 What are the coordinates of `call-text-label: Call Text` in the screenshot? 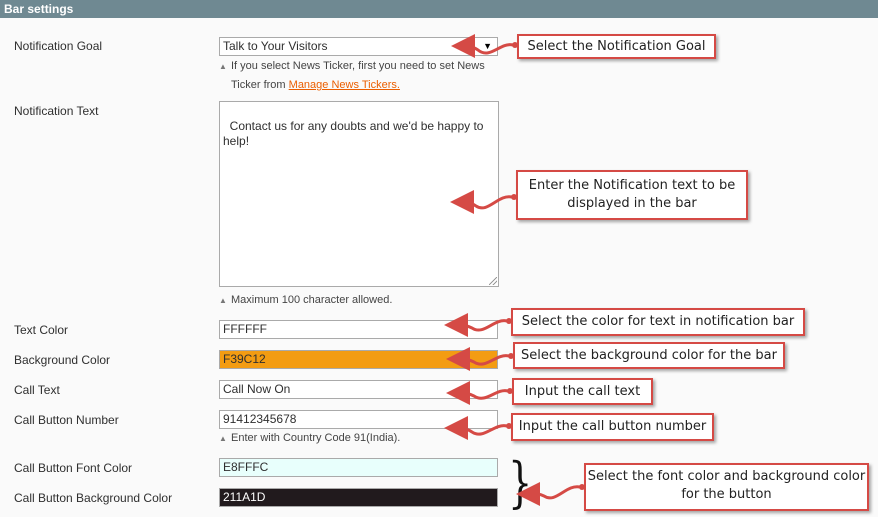 It's located at (37, 390).